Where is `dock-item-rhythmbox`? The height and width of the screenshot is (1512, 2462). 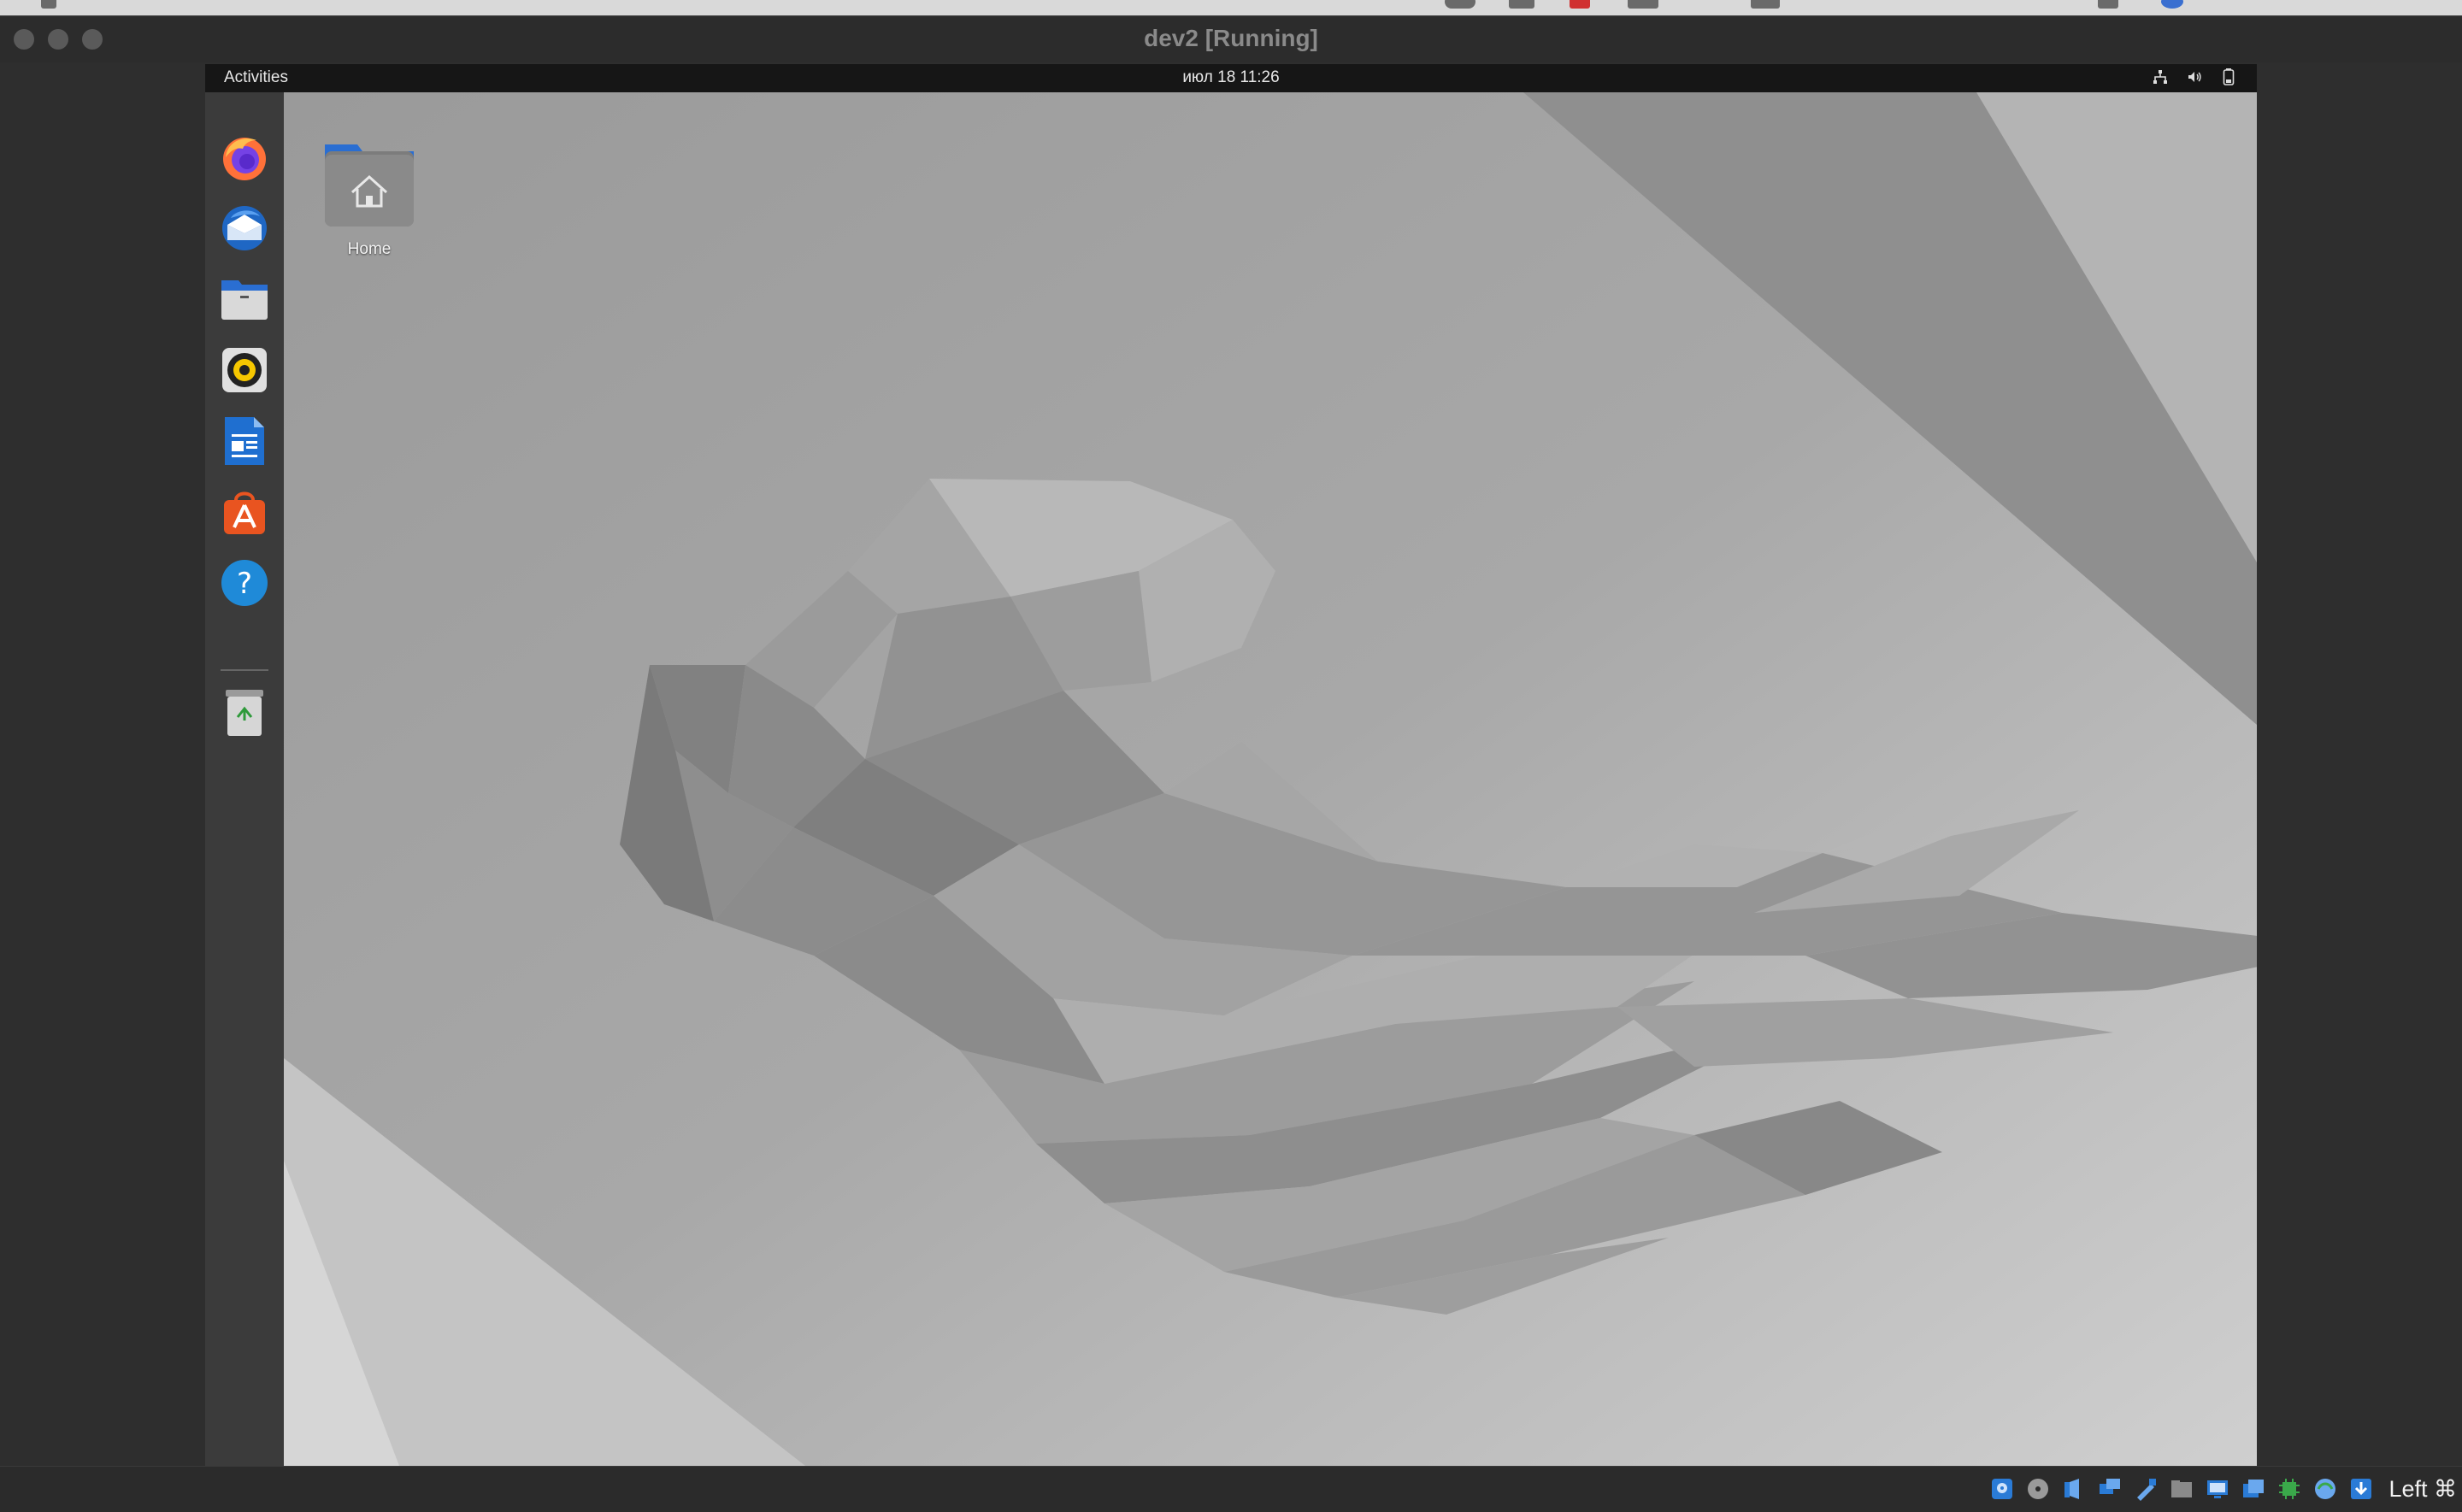 dock-item-rhythmbox is located at coordinates (244, 370).